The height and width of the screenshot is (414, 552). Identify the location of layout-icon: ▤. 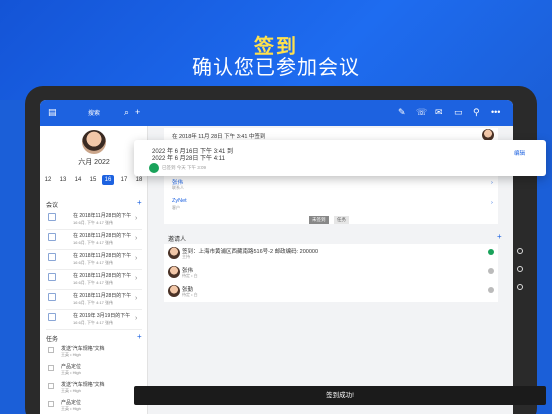
(52, 112).